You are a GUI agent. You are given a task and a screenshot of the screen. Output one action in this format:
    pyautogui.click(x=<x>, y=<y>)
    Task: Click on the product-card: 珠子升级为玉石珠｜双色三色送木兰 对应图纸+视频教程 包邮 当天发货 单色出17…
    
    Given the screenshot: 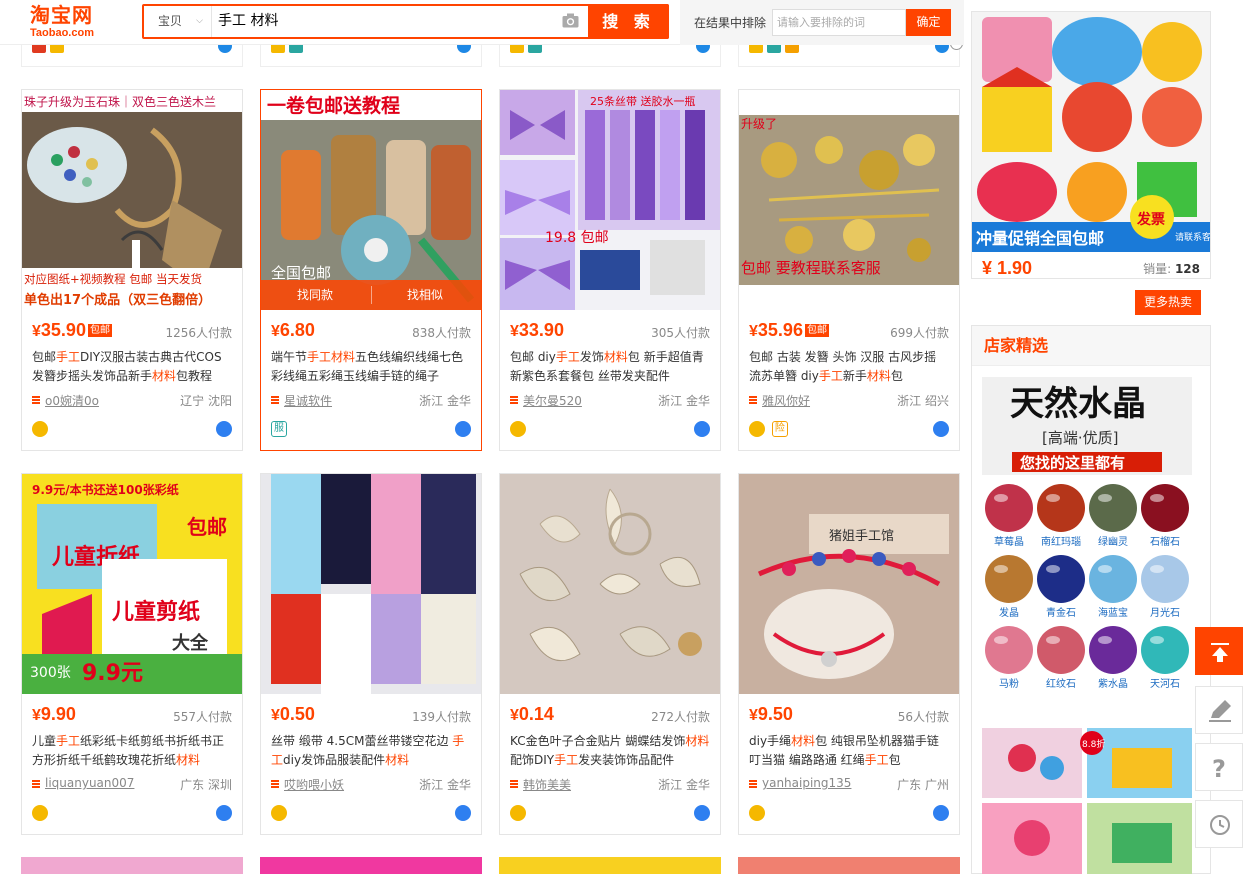 What is the action you would take?
    pyautogui.click(x=132, y=270)
    